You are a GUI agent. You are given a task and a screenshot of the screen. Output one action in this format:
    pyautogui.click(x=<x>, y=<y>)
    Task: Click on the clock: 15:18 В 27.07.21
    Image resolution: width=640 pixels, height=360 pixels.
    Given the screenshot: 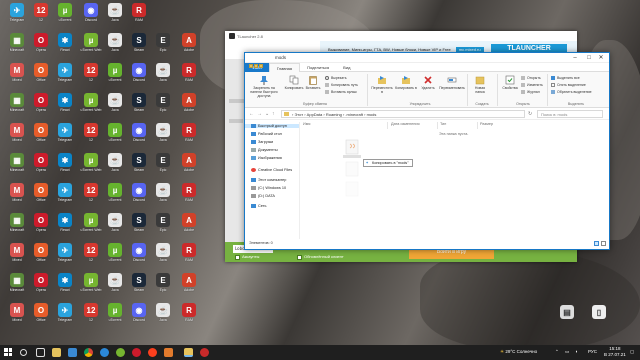 What is the action you would take?
    pyautogui.click(x=615, y=352)
    